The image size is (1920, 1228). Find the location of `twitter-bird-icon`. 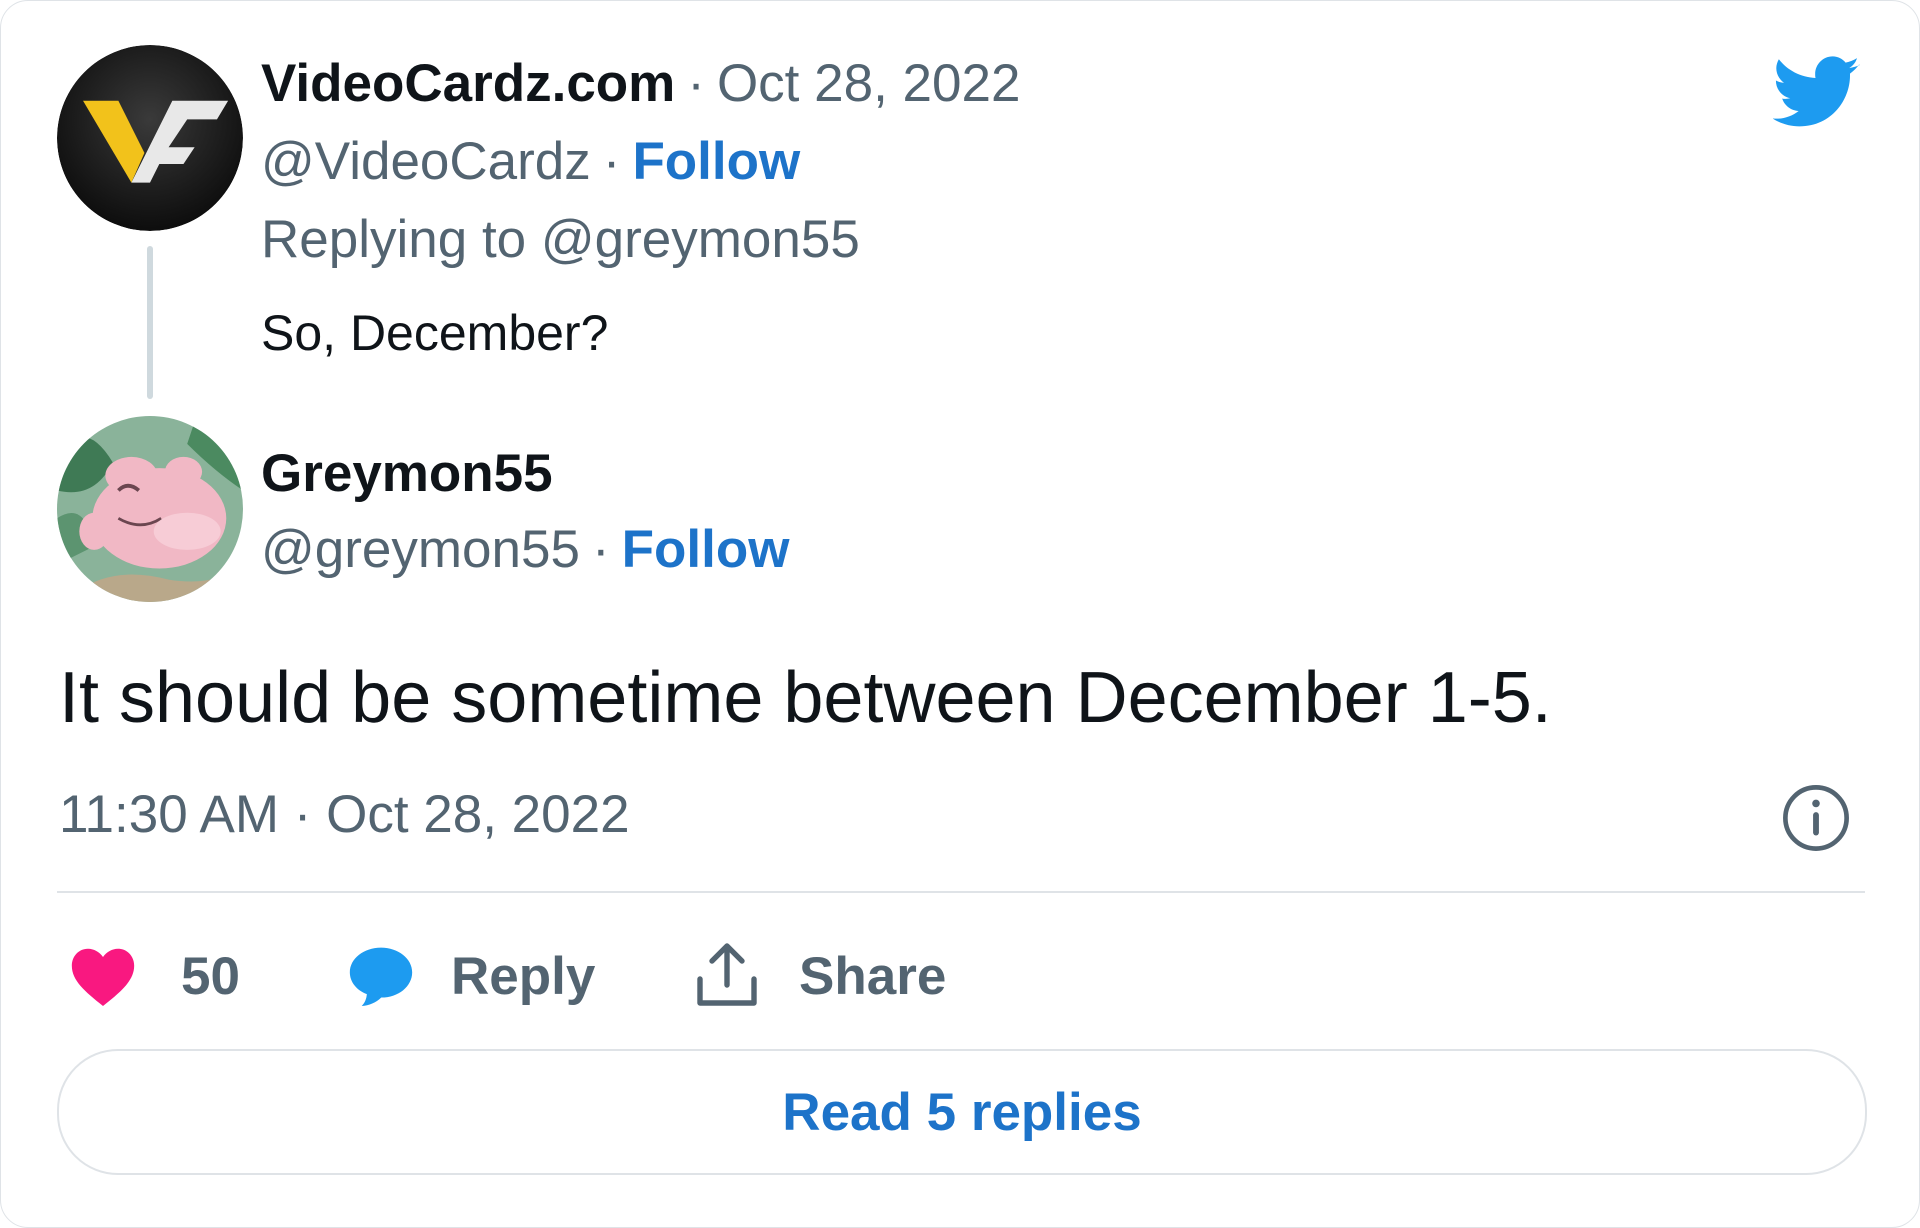

twitter-bird-icon is located at coordinates (1817, 93).